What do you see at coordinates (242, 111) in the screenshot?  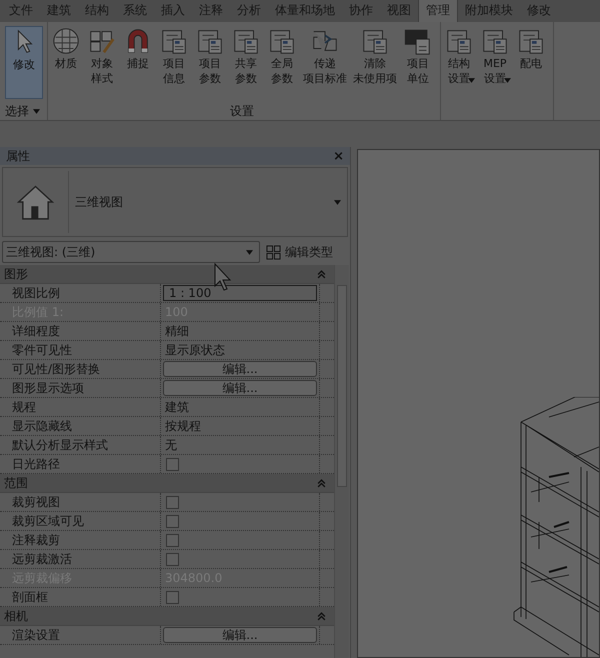 I see `panel-label: 设置` at bounding box center [242, 111].